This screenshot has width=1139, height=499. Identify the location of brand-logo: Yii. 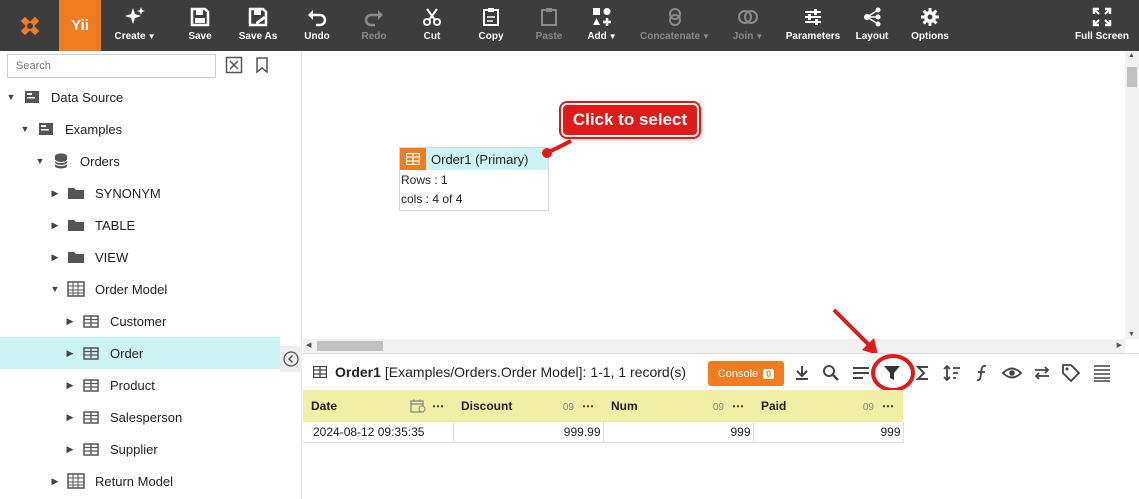
(80, 25).